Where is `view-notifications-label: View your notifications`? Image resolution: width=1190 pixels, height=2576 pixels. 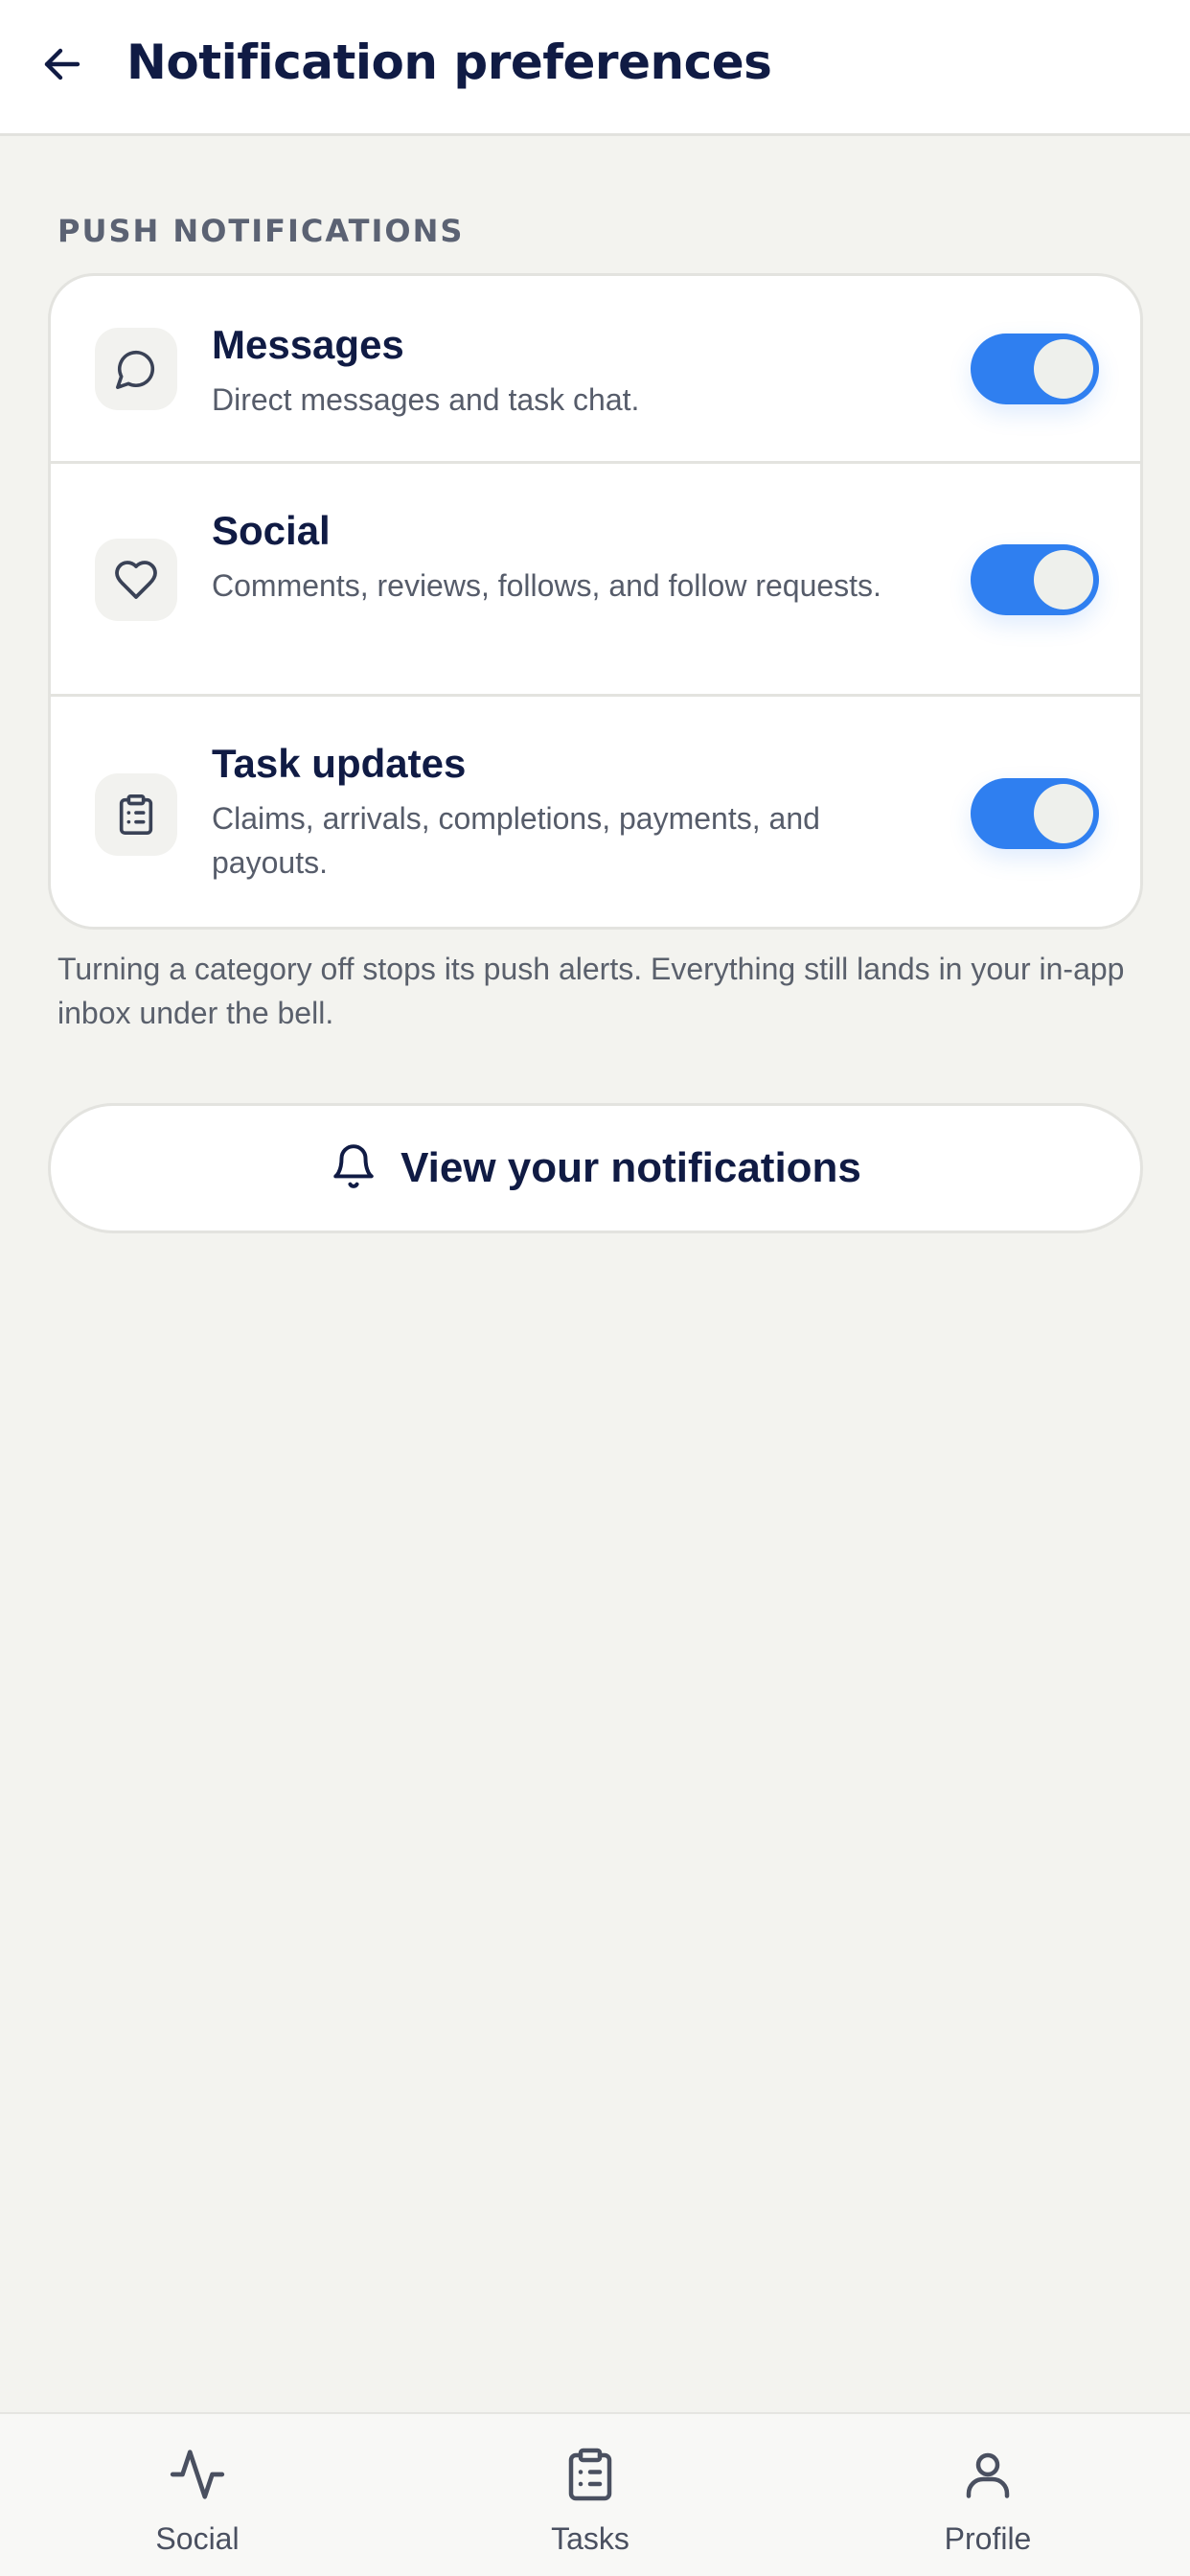 view-notifications-label: View your notifications is located at coordinates (631, 1167).